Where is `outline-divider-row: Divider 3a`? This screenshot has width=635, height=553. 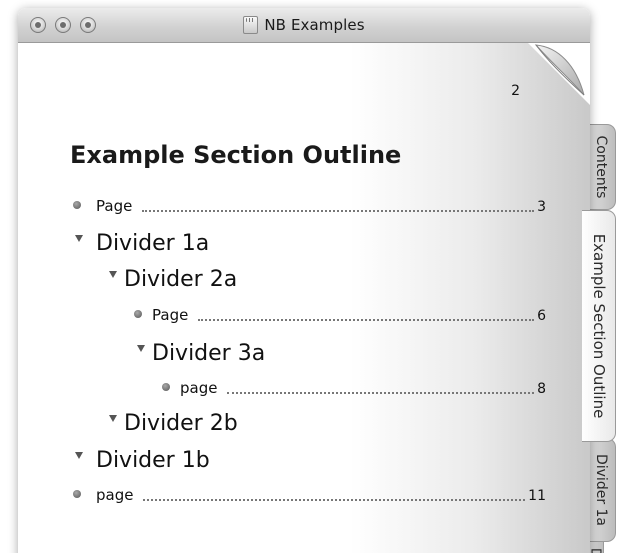
outline-divider-row: Divider 3a is located at coordinates (201, 353).